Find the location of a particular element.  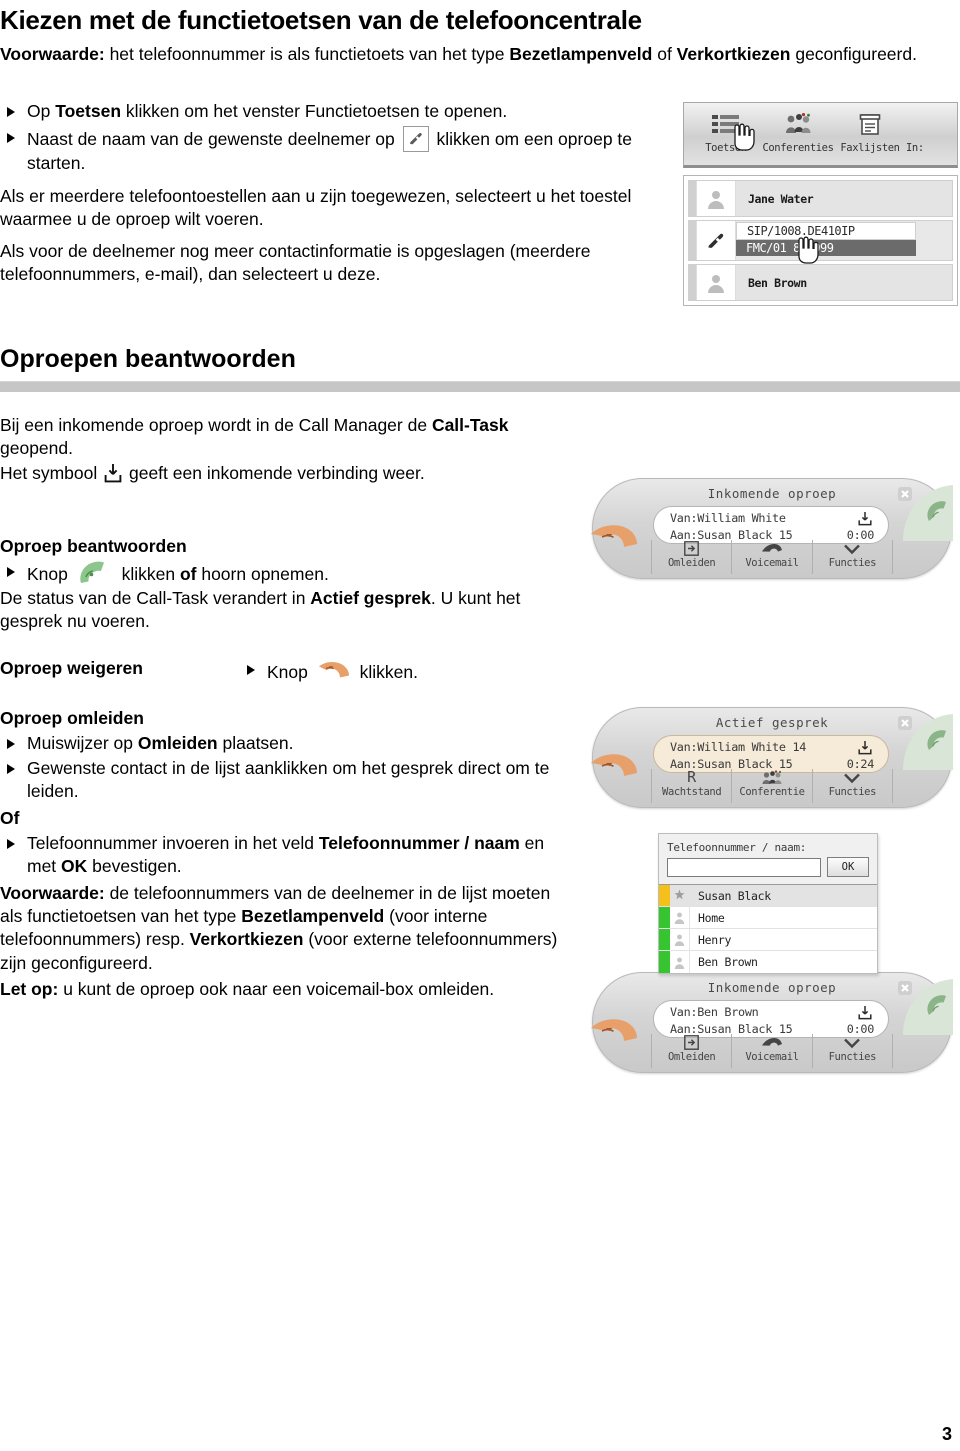

contact-list: Susan Black Home Henry Ben Brown is located at coordinates (768, 928).